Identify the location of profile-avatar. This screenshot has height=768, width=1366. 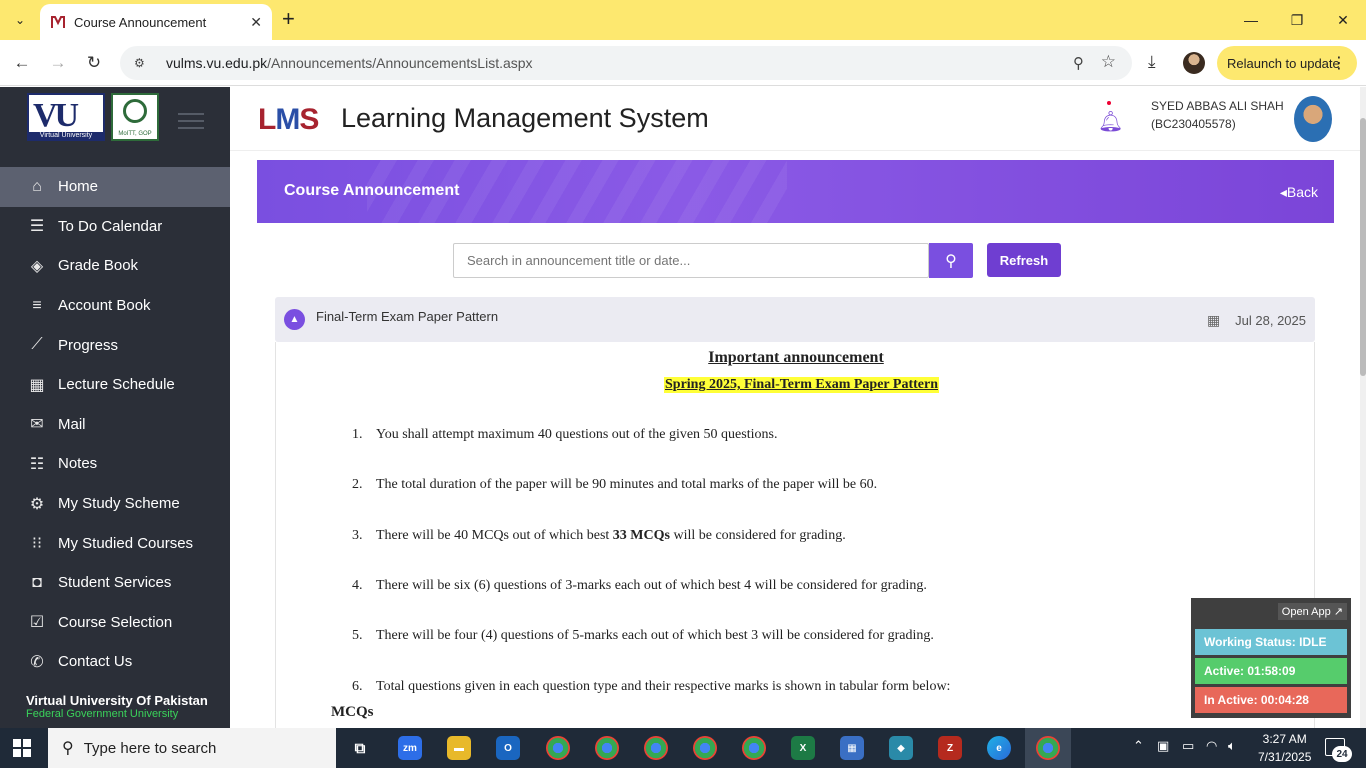
(1194, 63).